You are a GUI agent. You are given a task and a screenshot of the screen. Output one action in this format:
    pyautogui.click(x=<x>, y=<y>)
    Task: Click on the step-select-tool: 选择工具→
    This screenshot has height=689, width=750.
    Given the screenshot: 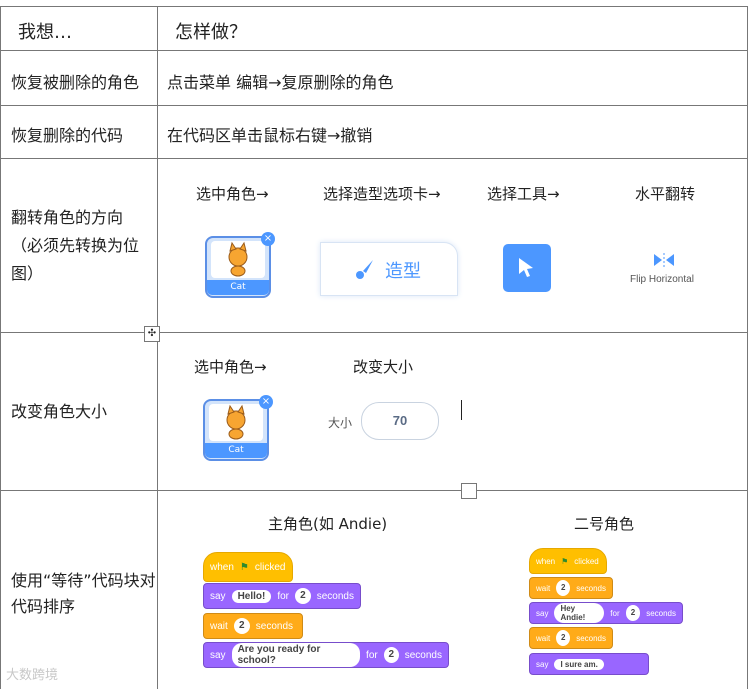 What is the action you would take?
    pyautogui.click(x=523, y=194)
    